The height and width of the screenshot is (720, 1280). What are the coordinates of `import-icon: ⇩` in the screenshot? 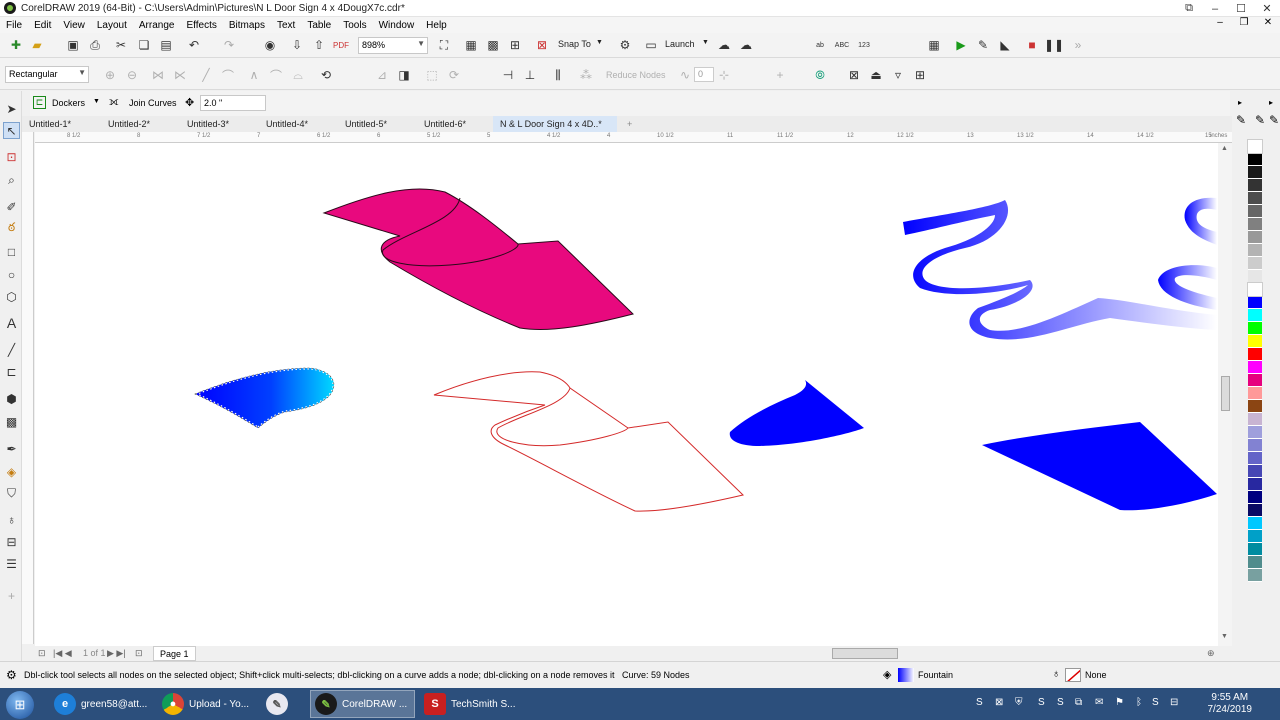 It's located at (297, 45).